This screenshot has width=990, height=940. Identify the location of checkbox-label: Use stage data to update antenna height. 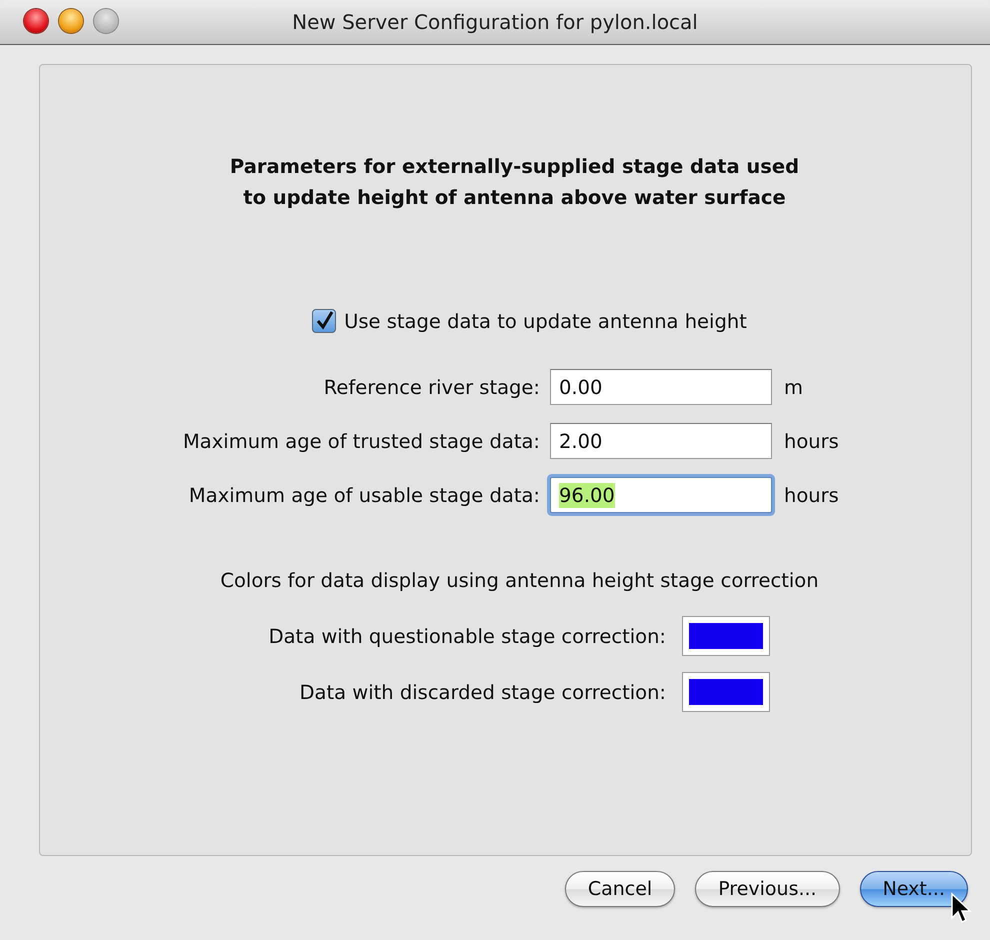
(545, 321).